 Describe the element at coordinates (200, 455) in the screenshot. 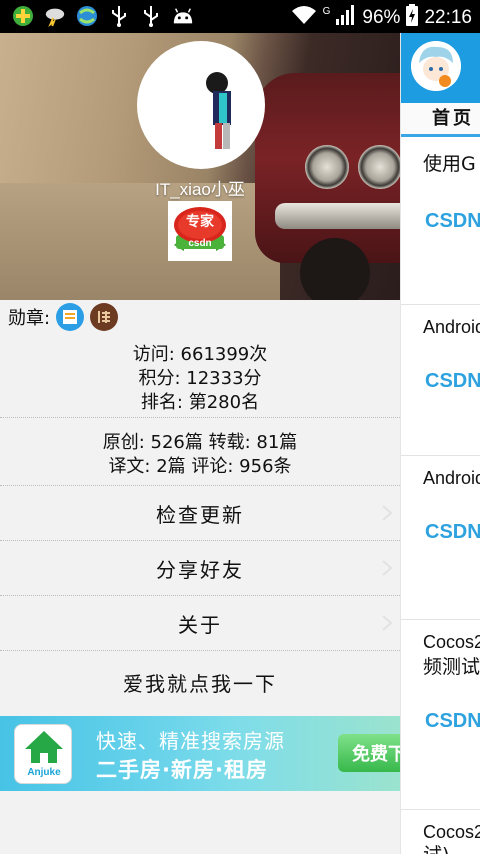

I see `posts-summary: 原创: 526篇 转载: 81篇 译文: 2篇 评论: 956条` at that location.